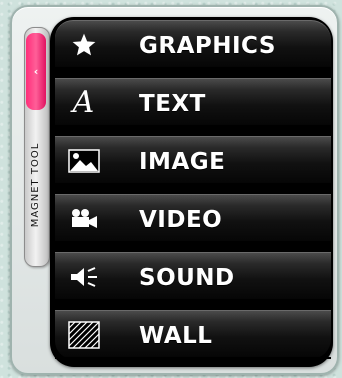 The width and height of the screenshot is (342, 378). Describe the element at coordinates (176, 336) in the screenshot. I see `menu-item-label: WALL` at that location.